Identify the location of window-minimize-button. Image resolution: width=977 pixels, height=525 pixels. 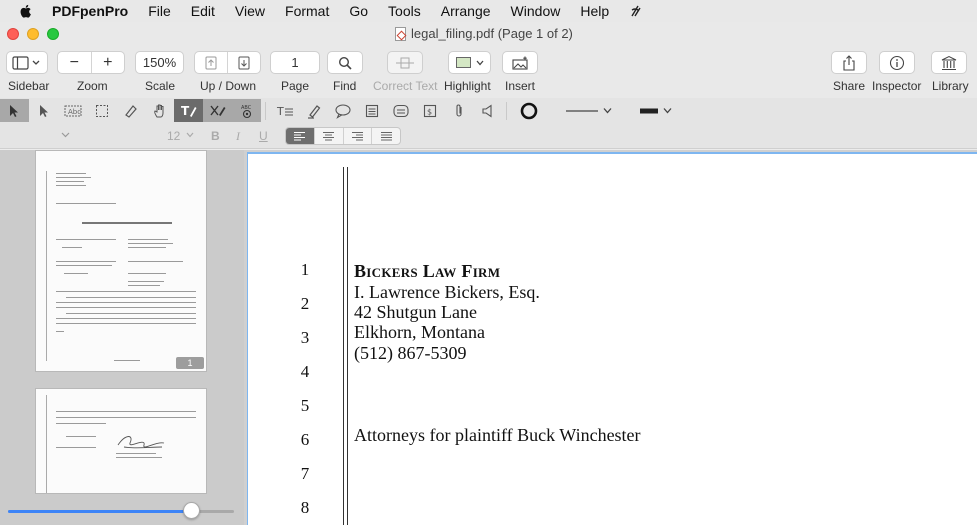
(33, 34).